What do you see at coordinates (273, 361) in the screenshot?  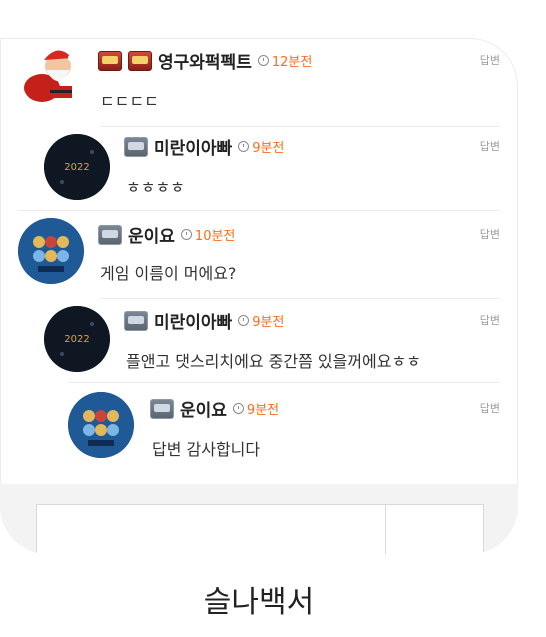 I see `comment-text: 플앤고 댓스리치에요 중간쯤 있을꺼에요ㅎㅎ` at bounding box center [273, 361].